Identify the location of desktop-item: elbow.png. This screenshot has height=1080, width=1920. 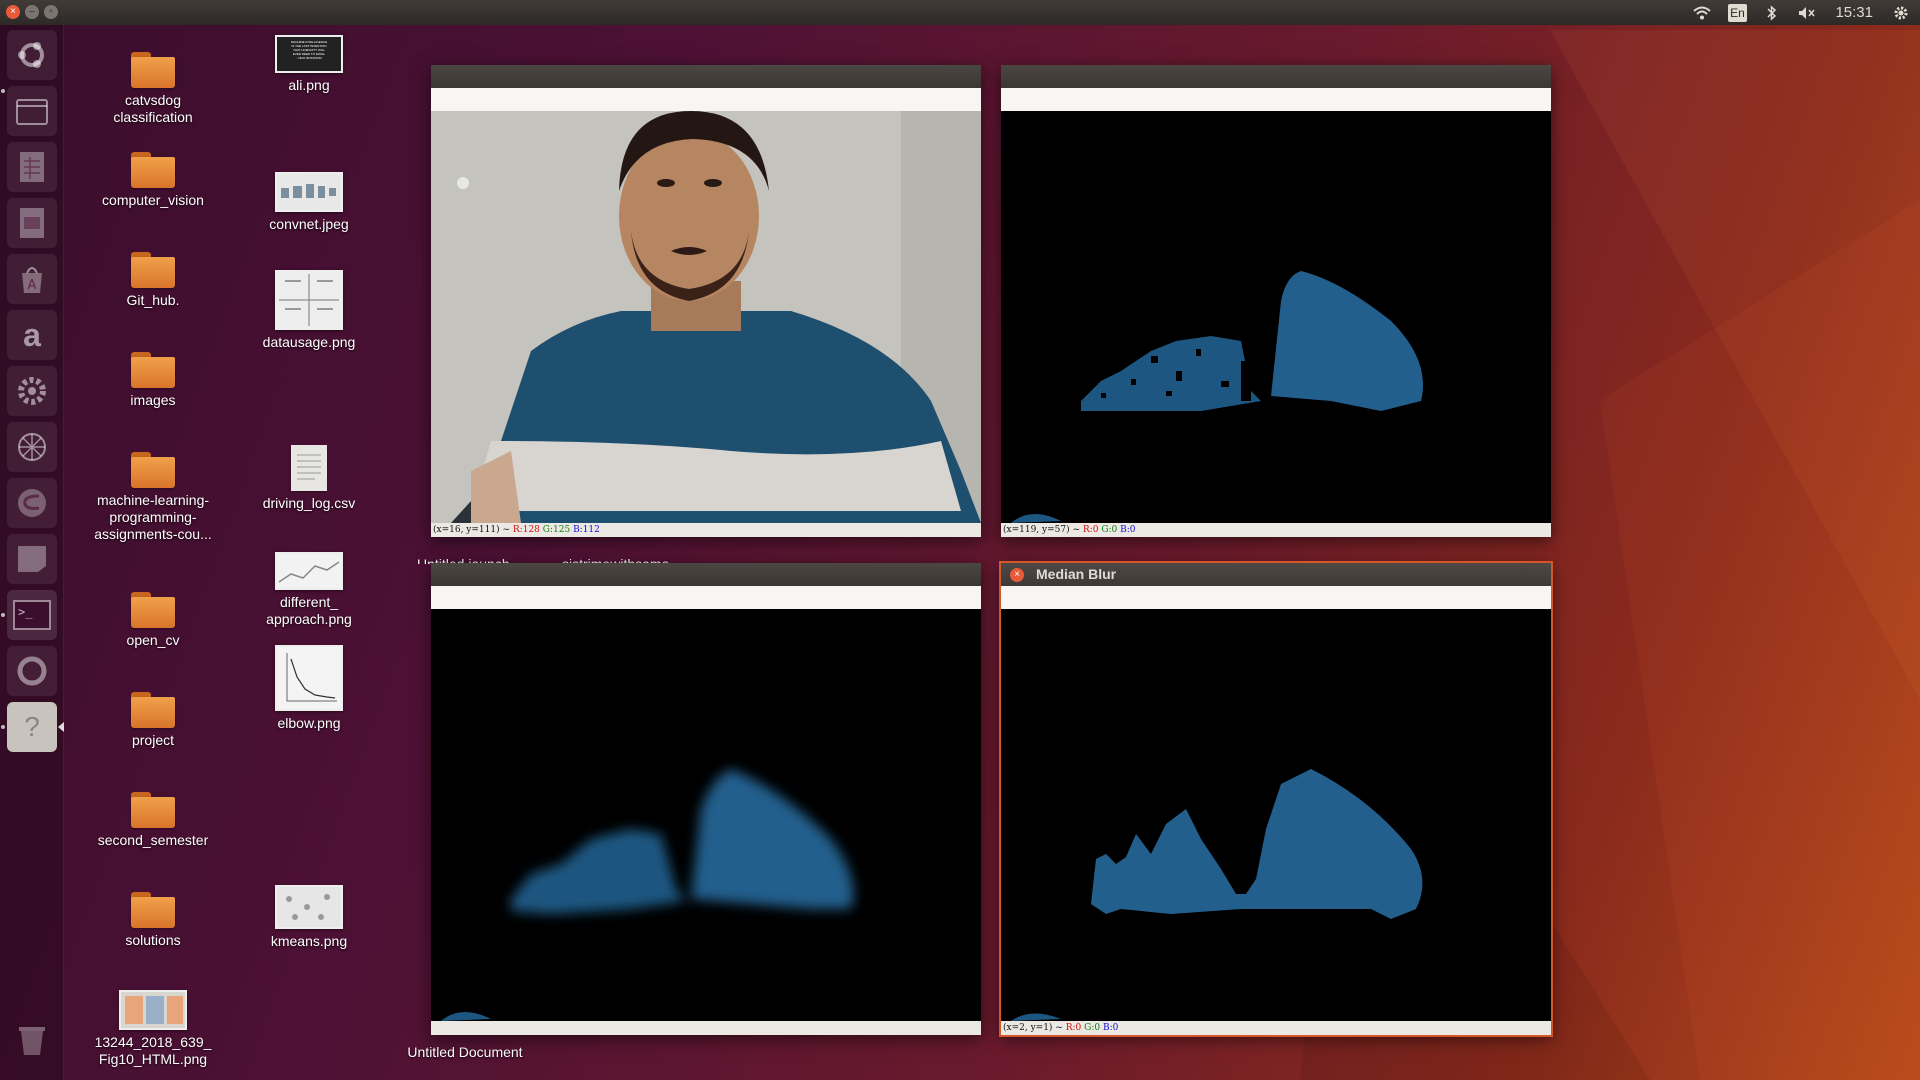
(309, 688).